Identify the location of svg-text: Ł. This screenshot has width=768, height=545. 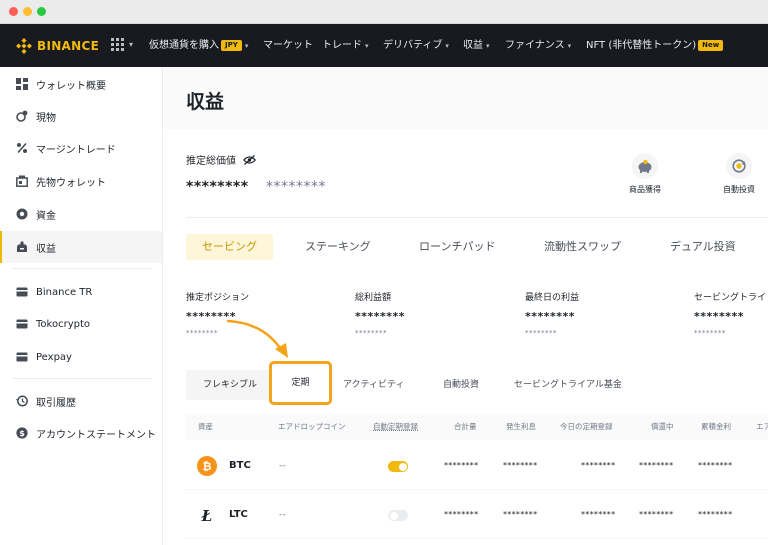
(207, 515).